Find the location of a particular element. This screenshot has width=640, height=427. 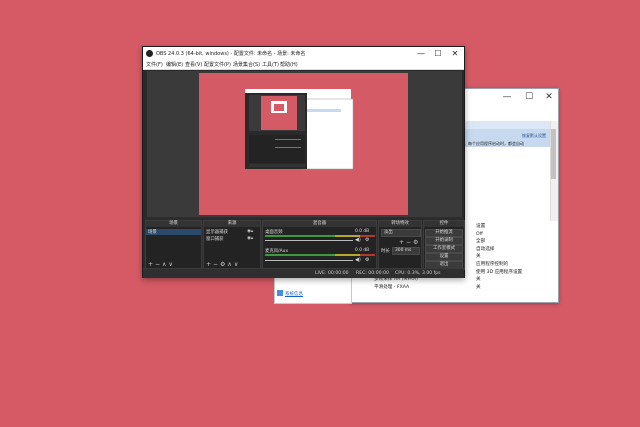

volume-meter is located at coordinates (320, 255).